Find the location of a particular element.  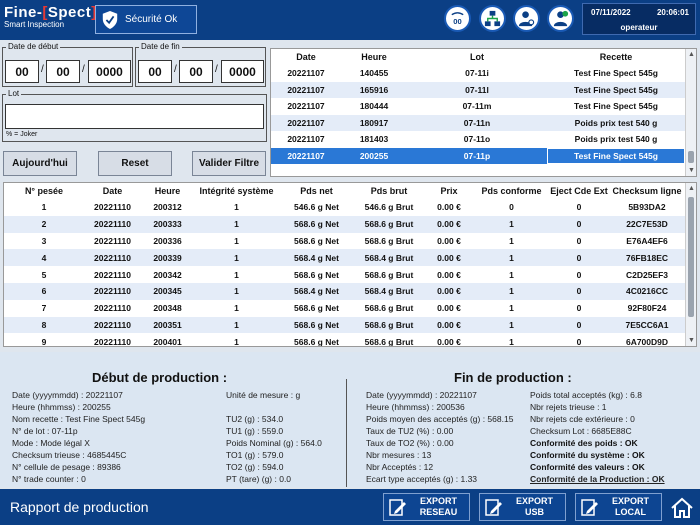

batch-time: 165916 is located at coordinates (374, 89).